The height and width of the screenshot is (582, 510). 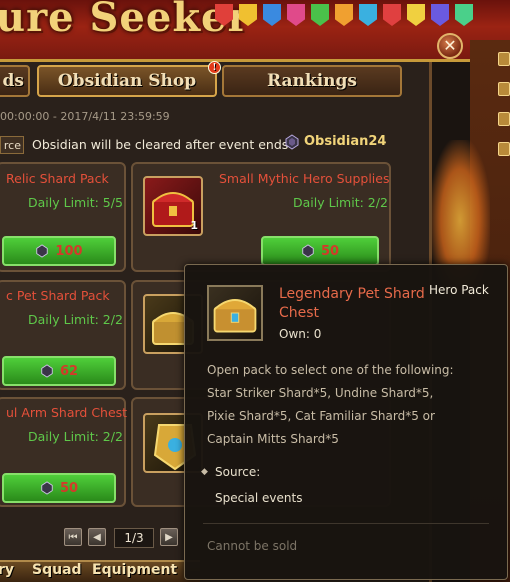 I want to click on event-time: 00:00:00 - 2017/4/11 23:59:59, so click(x=85, y=116).